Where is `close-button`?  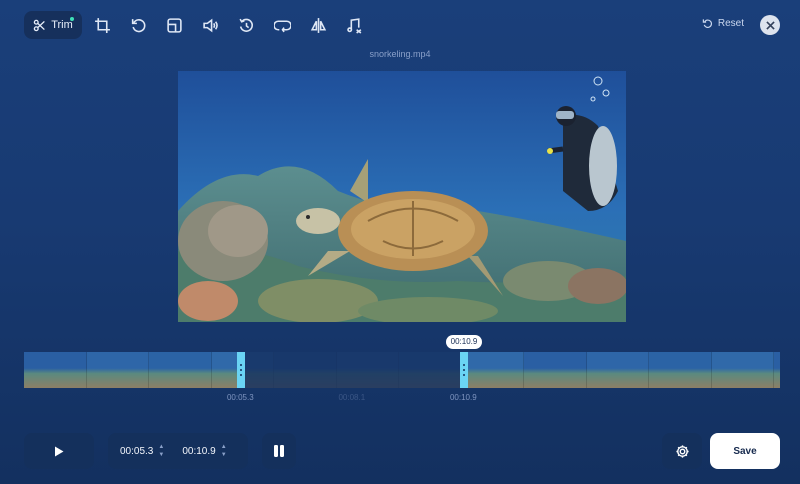
close-button is located at coordinates (770, 25).